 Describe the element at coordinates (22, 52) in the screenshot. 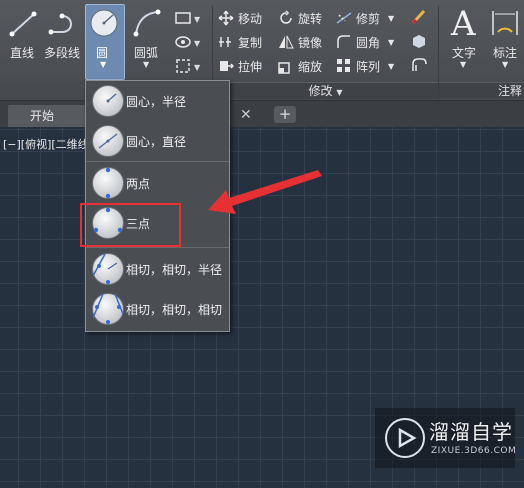

I see `line-button-label: 直线` at that location.